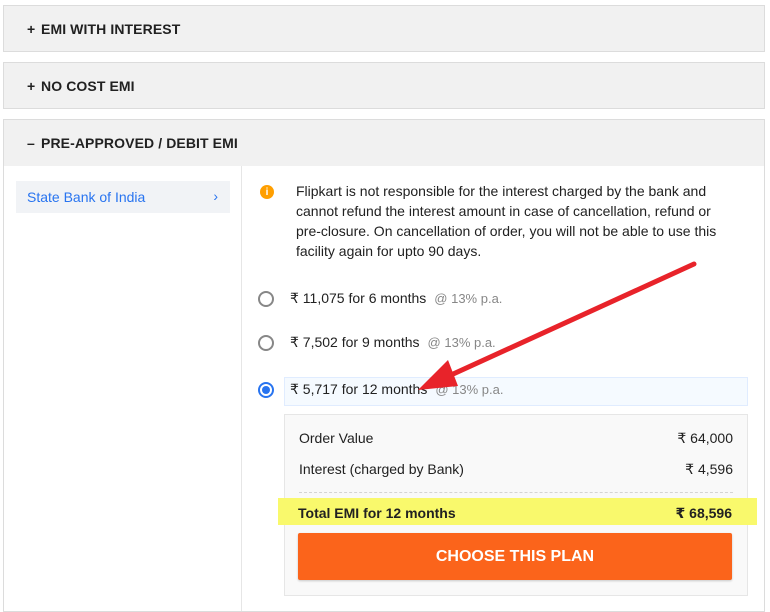 This screenshot has width=770, height=612. Describe the element at coordinates (515, 556) in the screenshot. I see `choose-plan-button: CHOOSE THIS PLAN` at that location.